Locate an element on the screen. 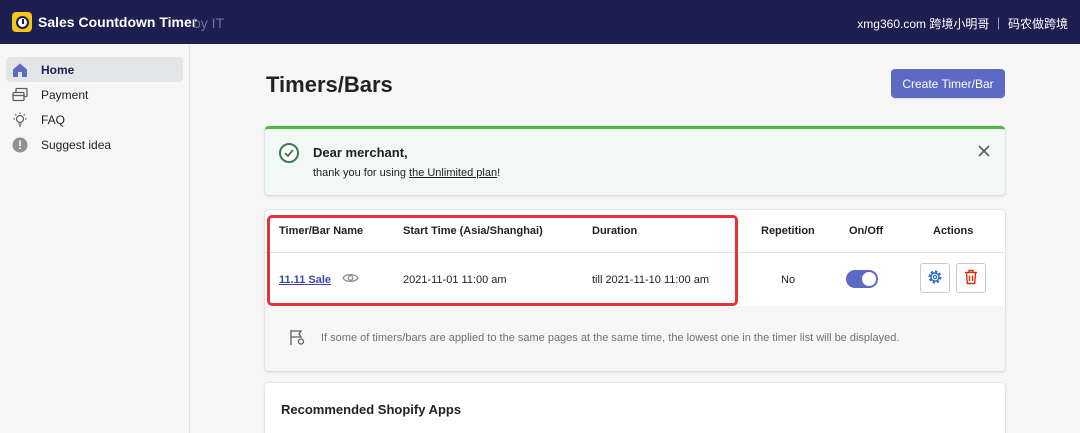 This screenshot has width=1080, height=433. sidebar-item-label: Payment is located at coordinates (65, 94).